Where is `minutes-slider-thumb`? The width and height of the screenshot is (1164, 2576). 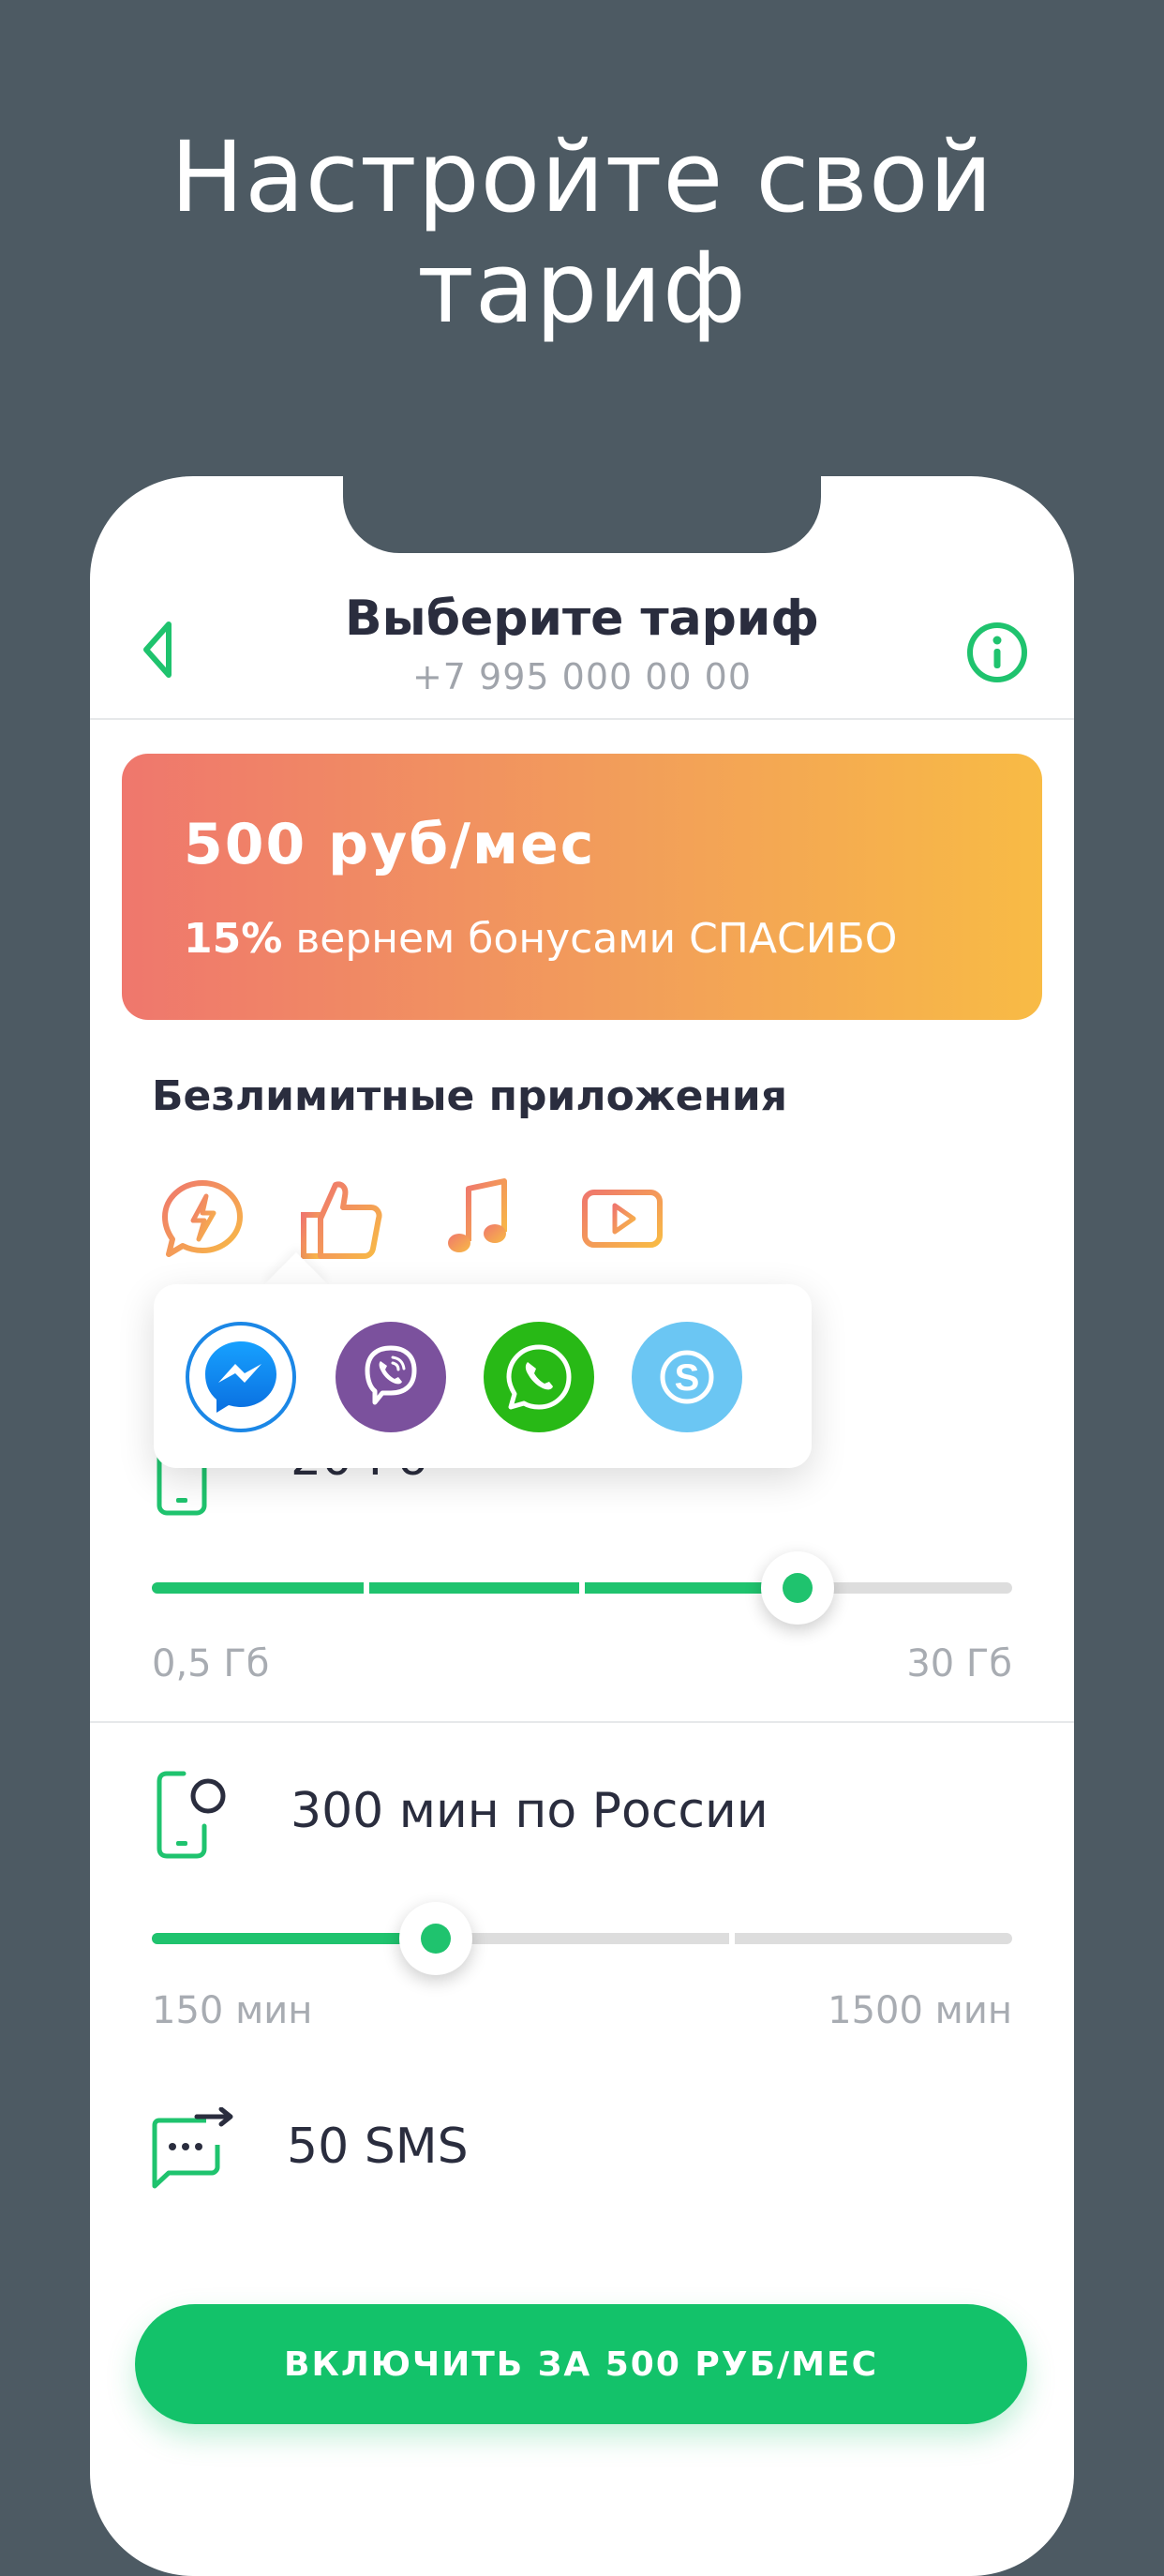
minutes-slider-thumb is located at coordinates (435, 1938).